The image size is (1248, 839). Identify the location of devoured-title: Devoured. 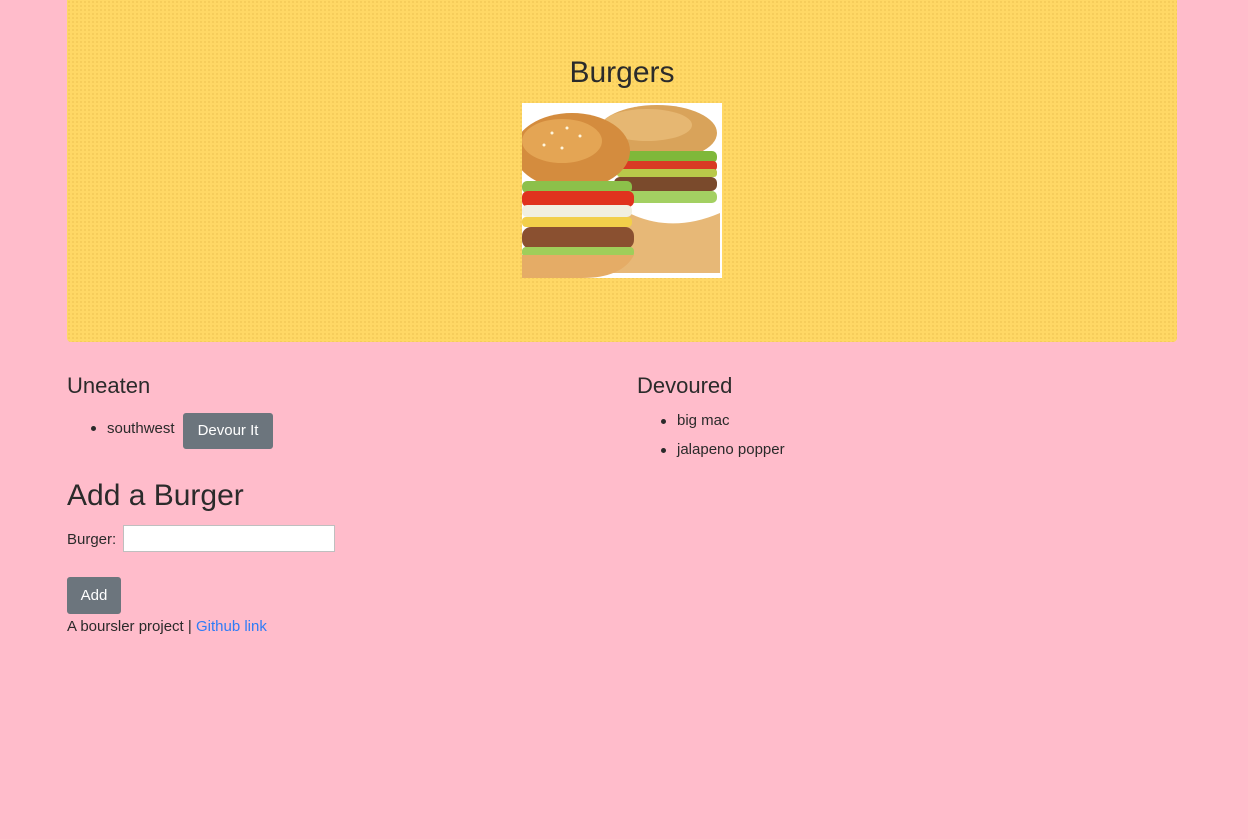
(685, 385).